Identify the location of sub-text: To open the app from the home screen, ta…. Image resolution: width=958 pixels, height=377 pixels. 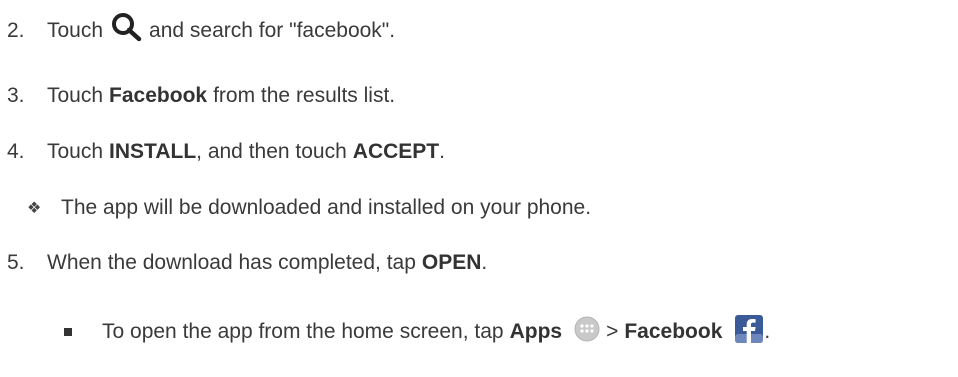
(303, 331).